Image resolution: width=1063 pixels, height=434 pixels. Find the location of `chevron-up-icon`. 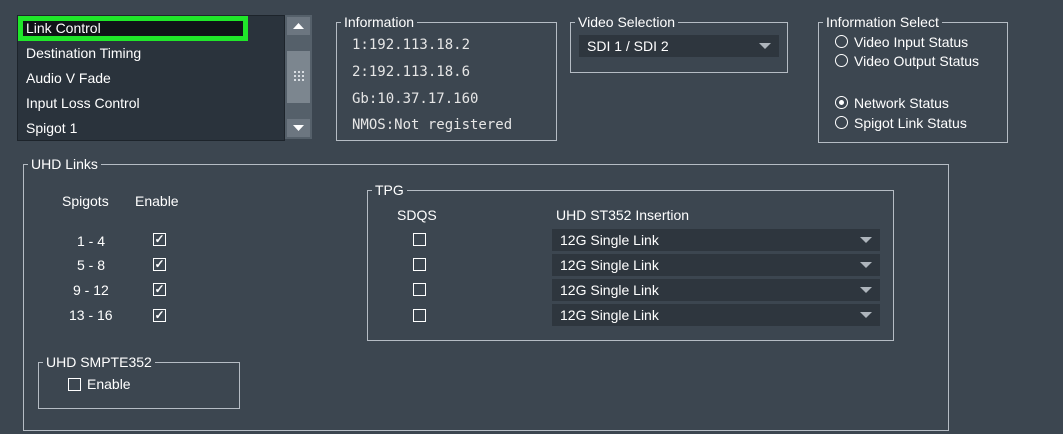

chevron-up-icon is located at coordinates (298, 26).